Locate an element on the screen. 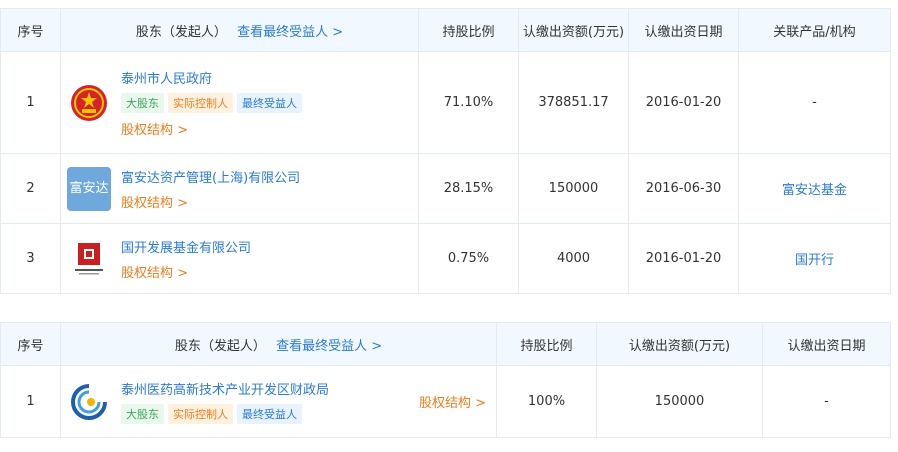 This screenshot has height=452, width=898. holder-cell: 泰州市人民政府 大股东 实际控制人 最终受益人 股权结构 > is located at coordinates (239, 102).